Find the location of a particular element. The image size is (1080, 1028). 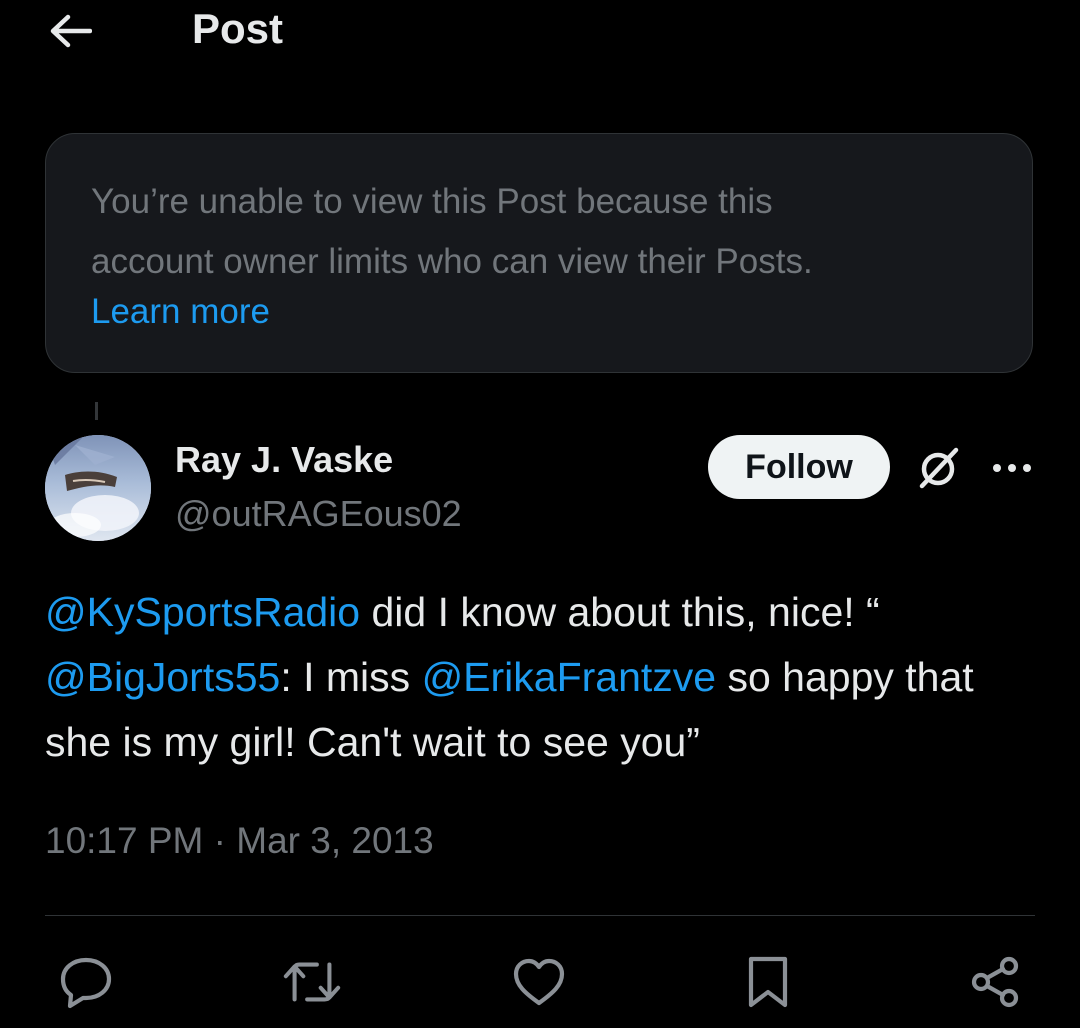

page-title: Post is located at coordinates (238, 28).